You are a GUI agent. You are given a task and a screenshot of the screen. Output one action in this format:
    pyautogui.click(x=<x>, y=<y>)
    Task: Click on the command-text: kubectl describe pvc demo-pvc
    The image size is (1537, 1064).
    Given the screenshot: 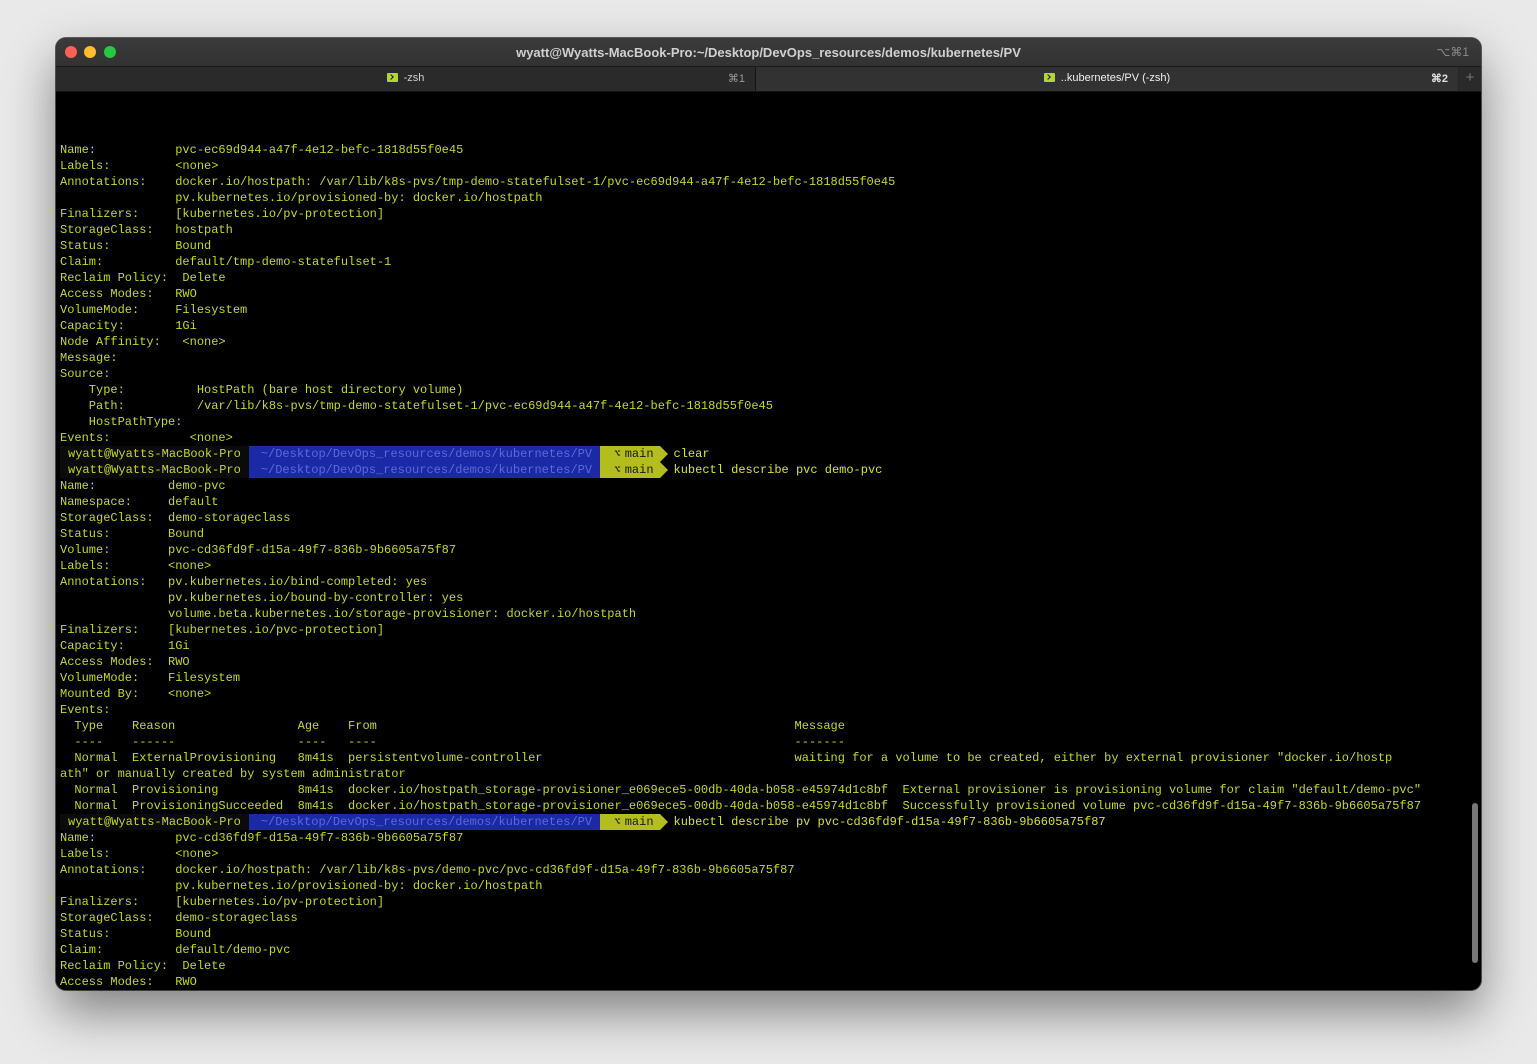 What is the action you would take?
    pyautogui.click(x=778, y=470)
    